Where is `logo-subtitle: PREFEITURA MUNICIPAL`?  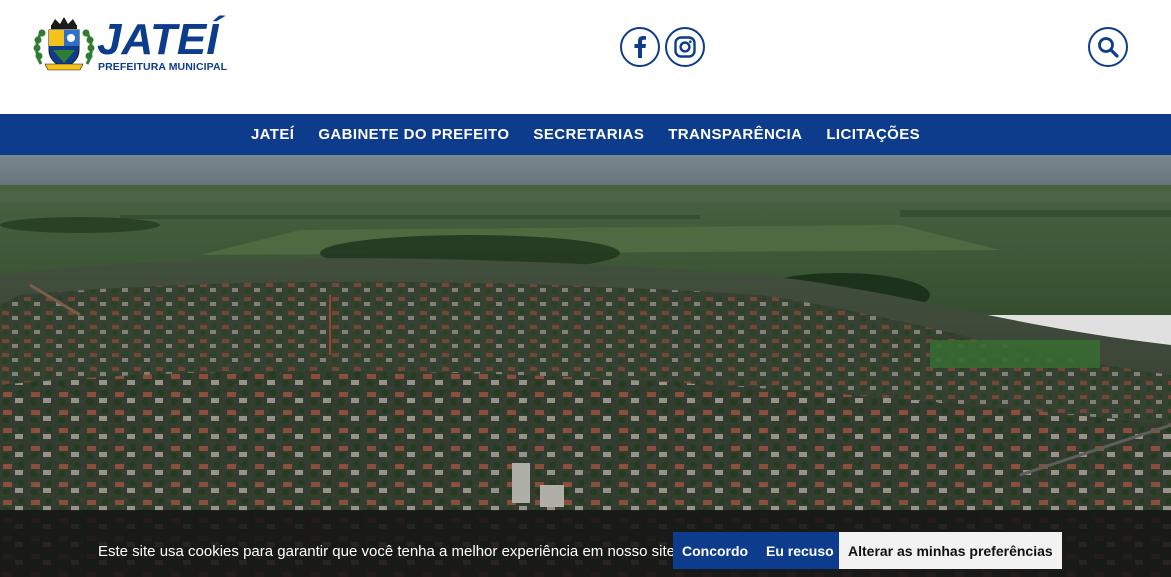 logo-subtitle: PREFEITURA MUNICIPAL is located at coordinates (163, 67).